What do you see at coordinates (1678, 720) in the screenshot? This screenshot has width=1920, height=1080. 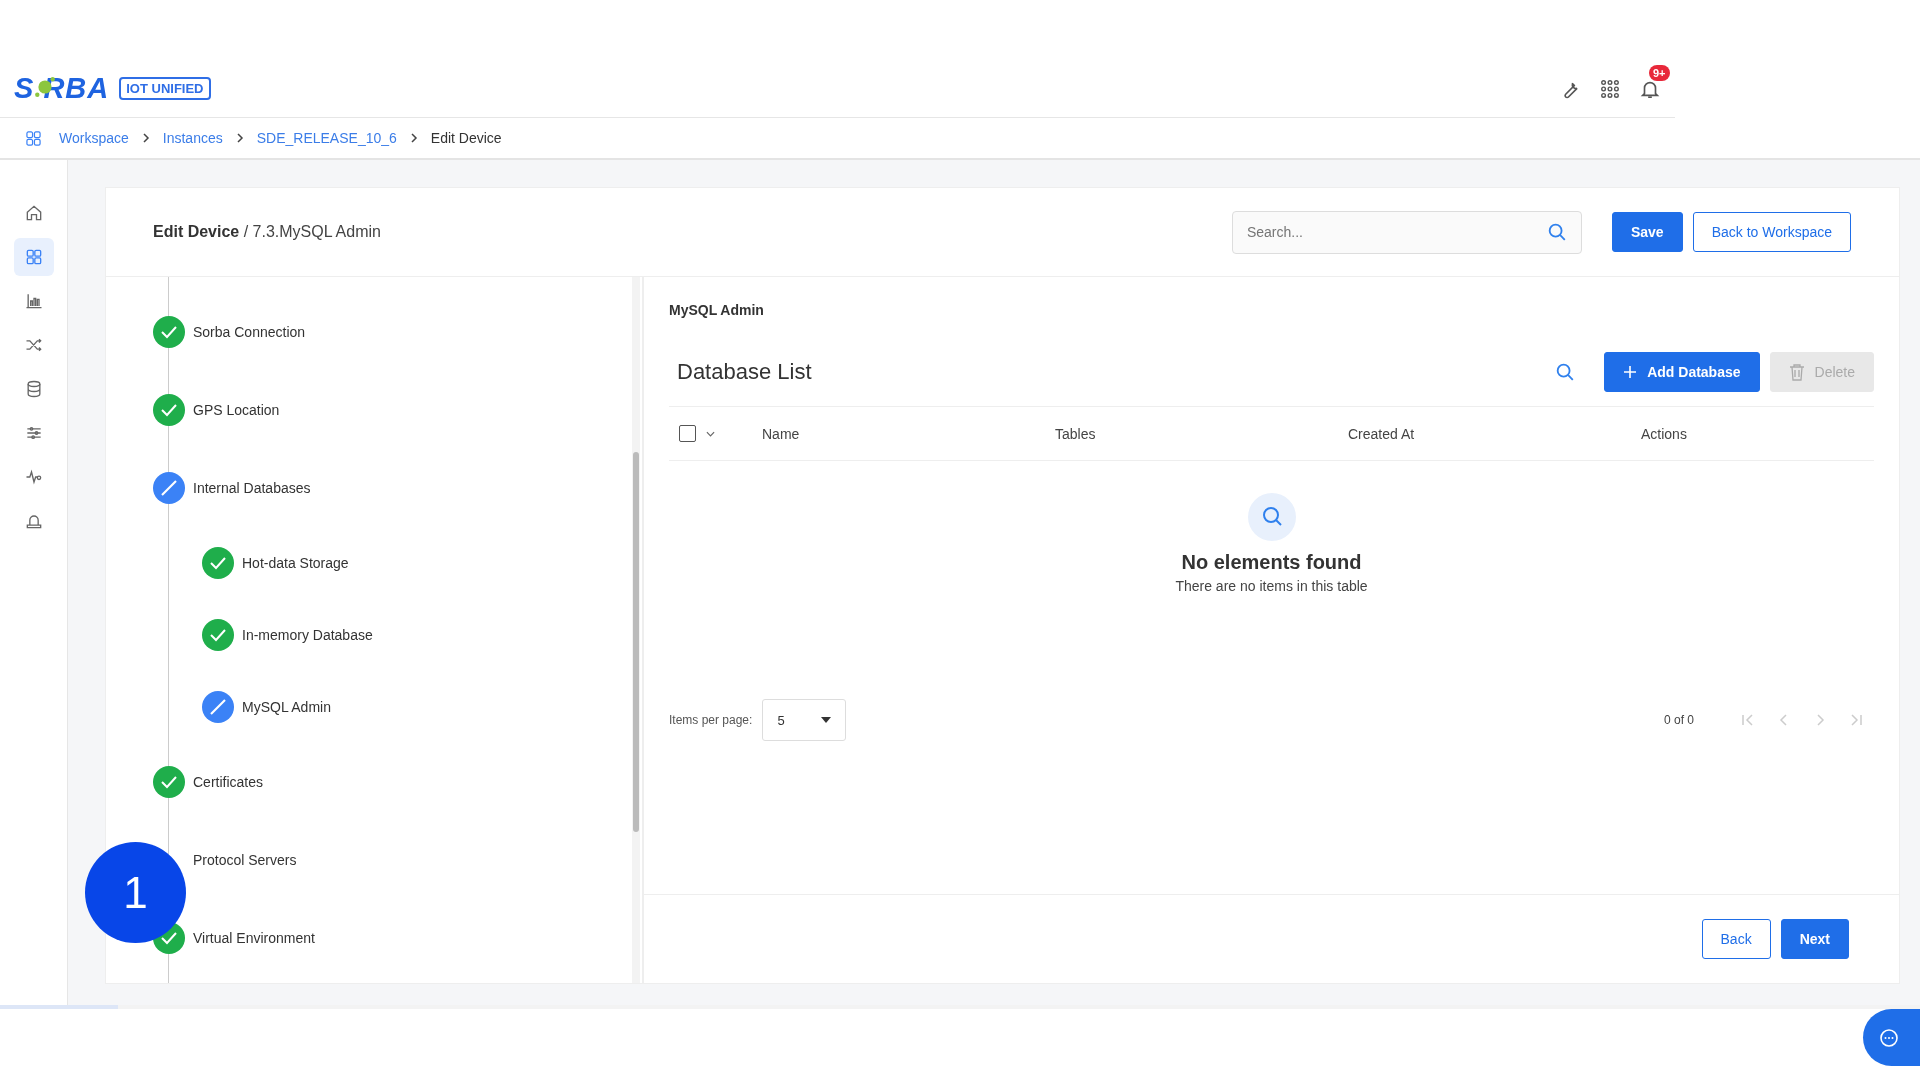 I see `page-range: 0 of 0` at bounding box center [1678, 720].